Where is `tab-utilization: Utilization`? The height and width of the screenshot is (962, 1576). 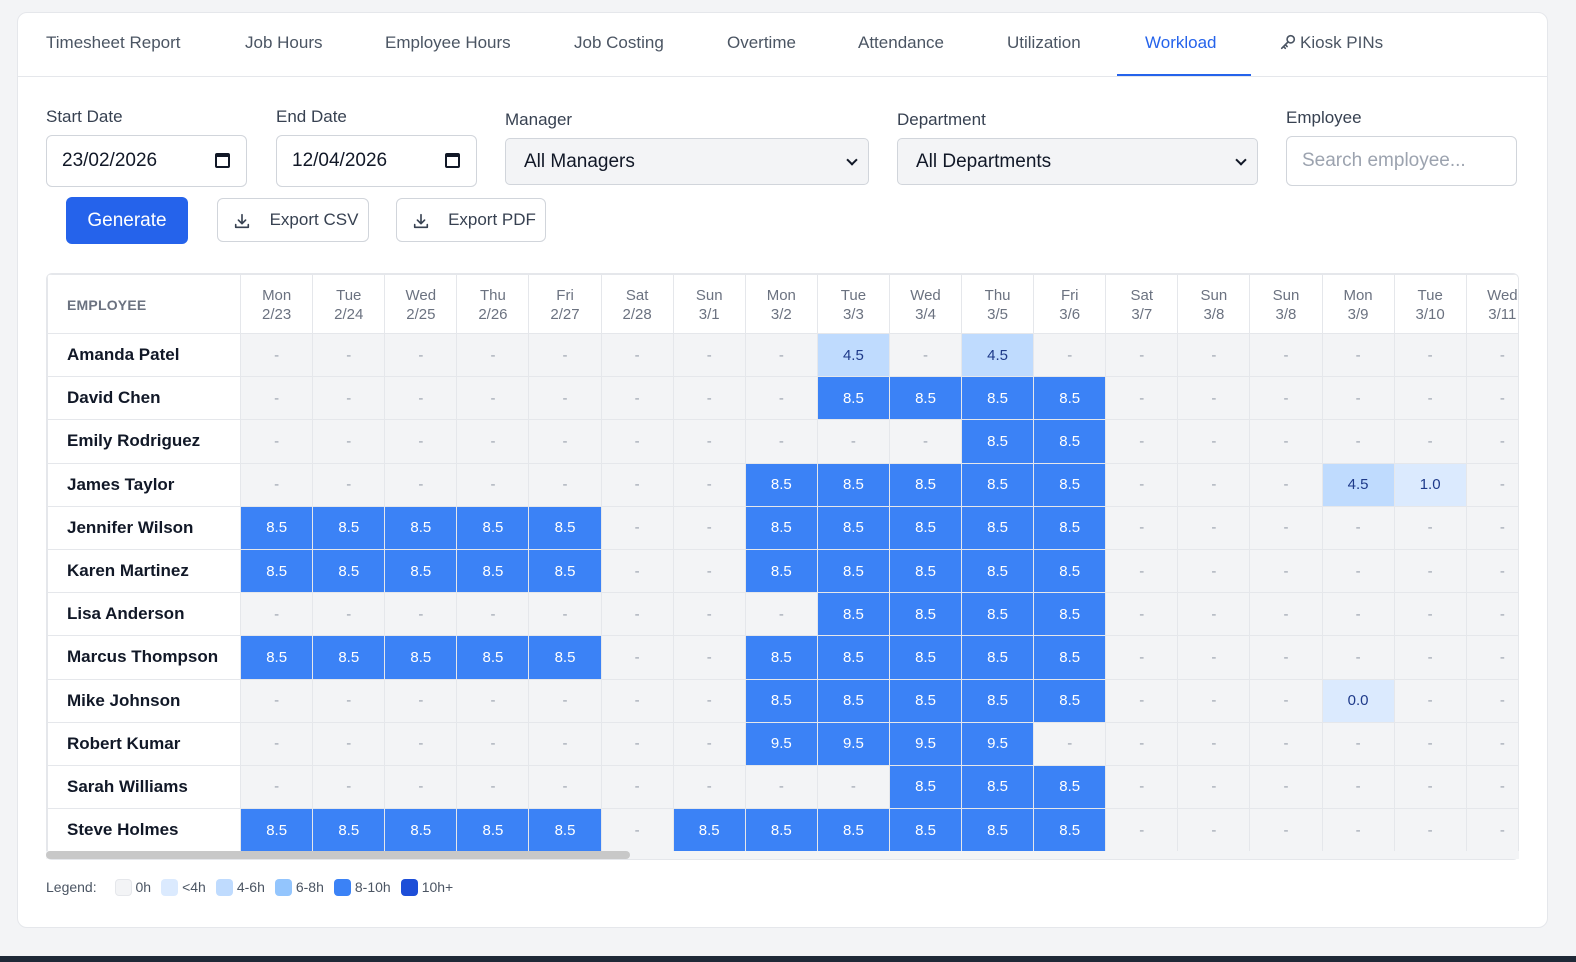
tab-utilization: Utilization is located at coordinates (1044, 45).